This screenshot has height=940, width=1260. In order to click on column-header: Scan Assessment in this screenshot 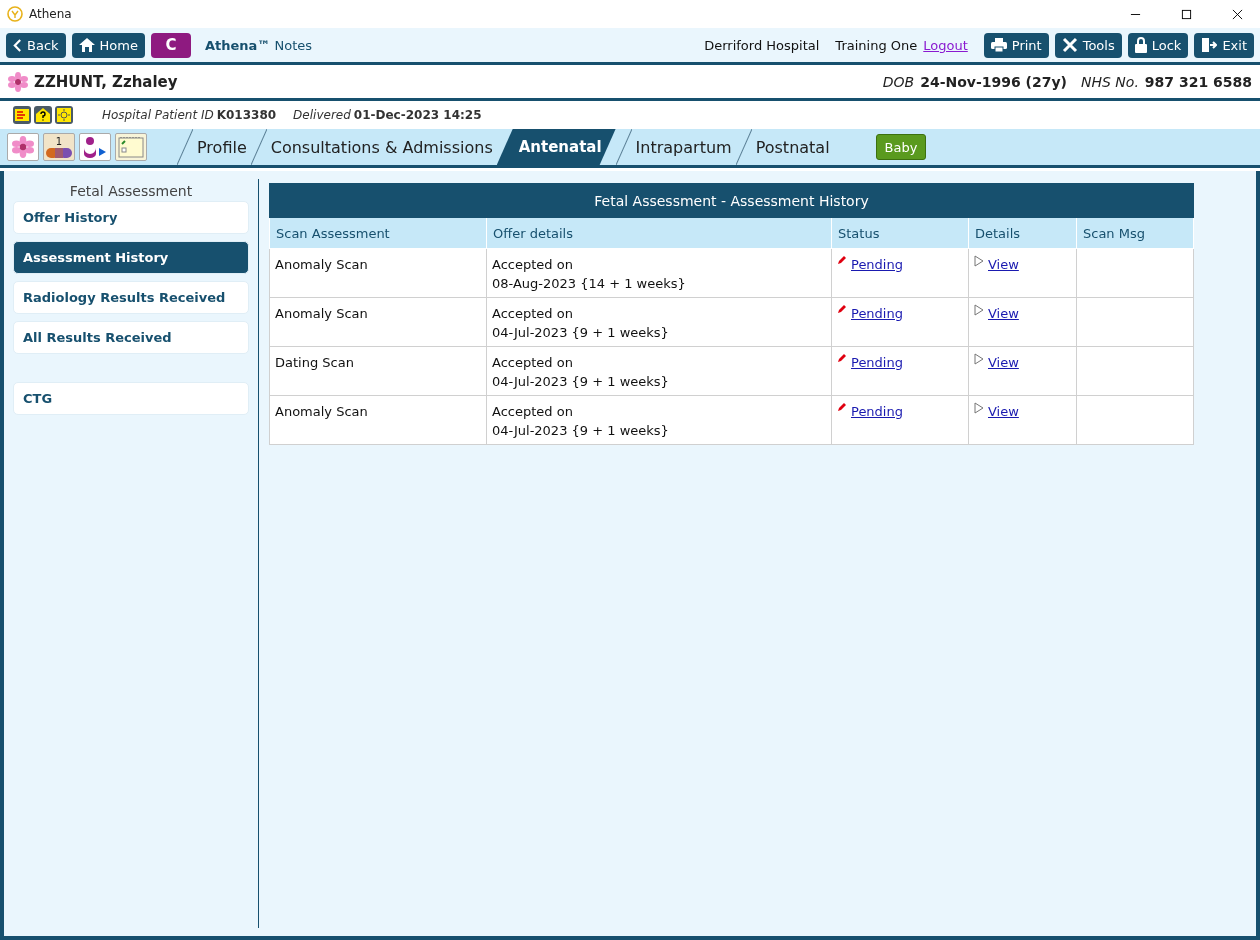, I will do `click(378, 233)`.